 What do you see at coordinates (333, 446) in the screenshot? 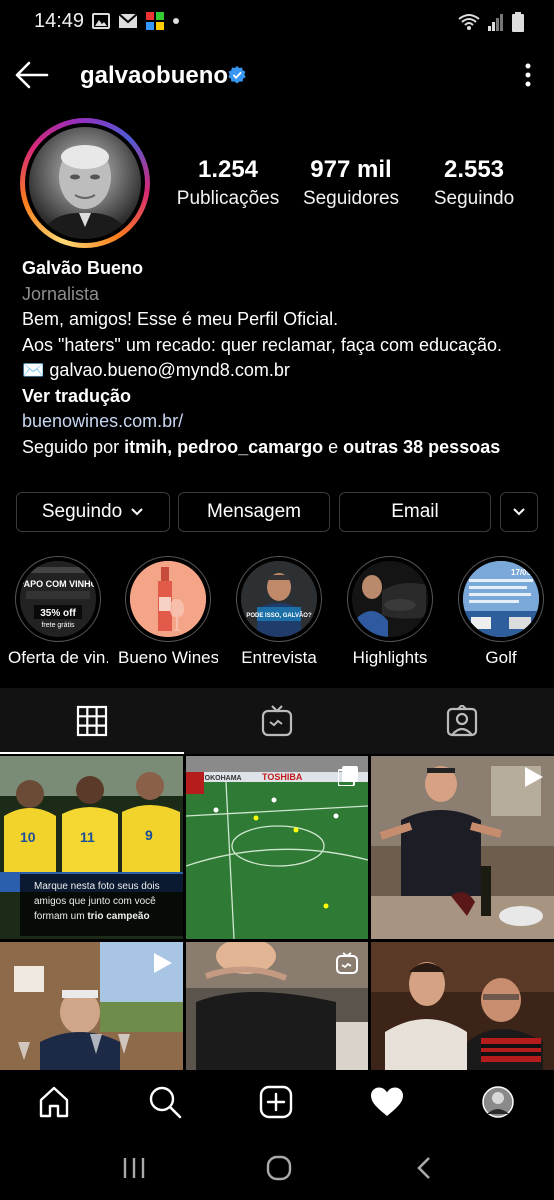
I see `followed-by-mid: e` at bounding box center [333, 446].